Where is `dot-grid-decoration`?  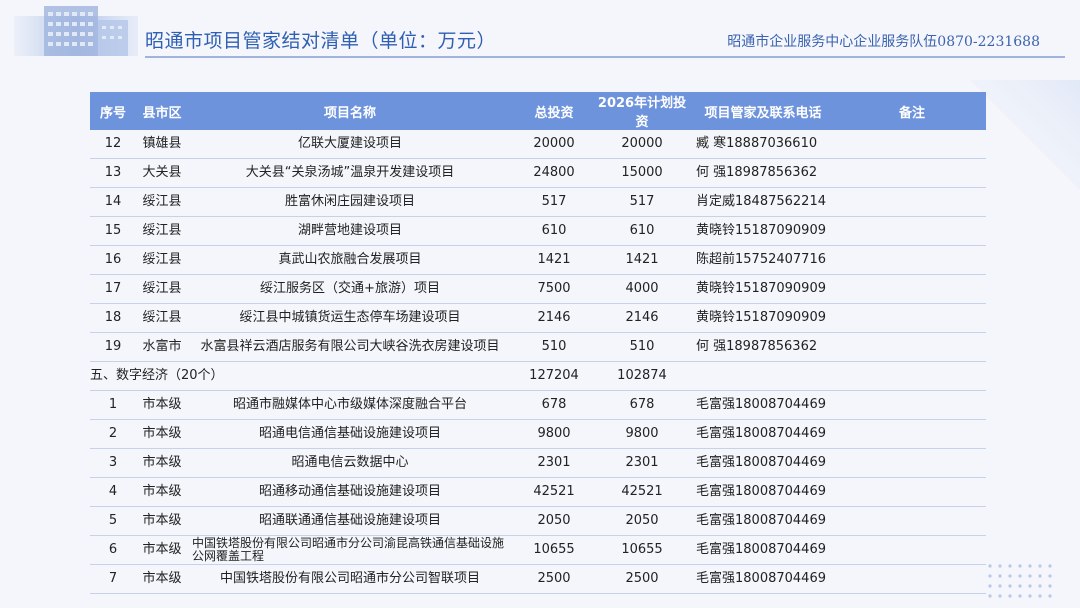 dot-grid-decoration is located at coordinates (1020, 581).